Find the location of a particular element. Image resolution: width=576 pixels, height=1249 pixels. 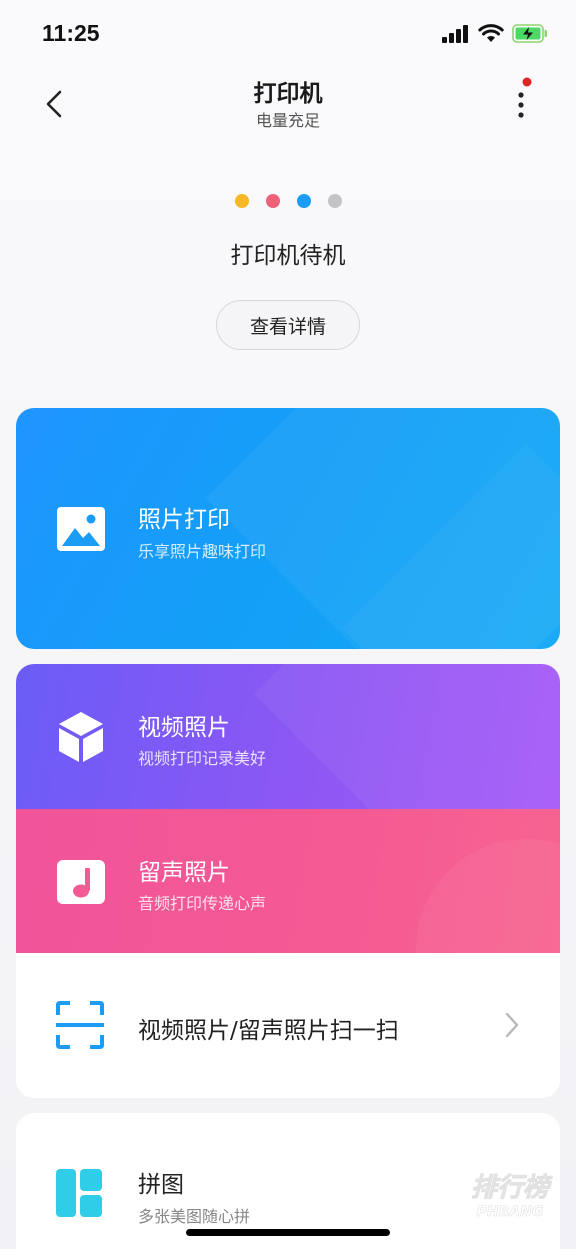

view-details-button: 查看详情 is located at coordinates (288, 325).